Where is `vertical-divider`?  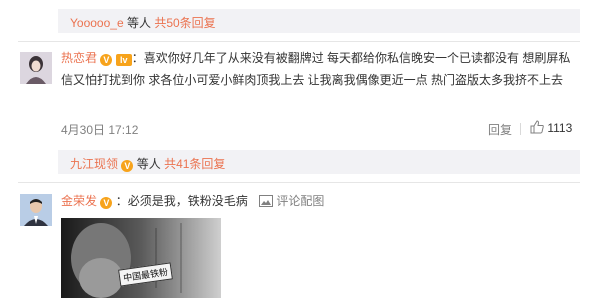 vertical-divider is located at coordinates (520, 129).